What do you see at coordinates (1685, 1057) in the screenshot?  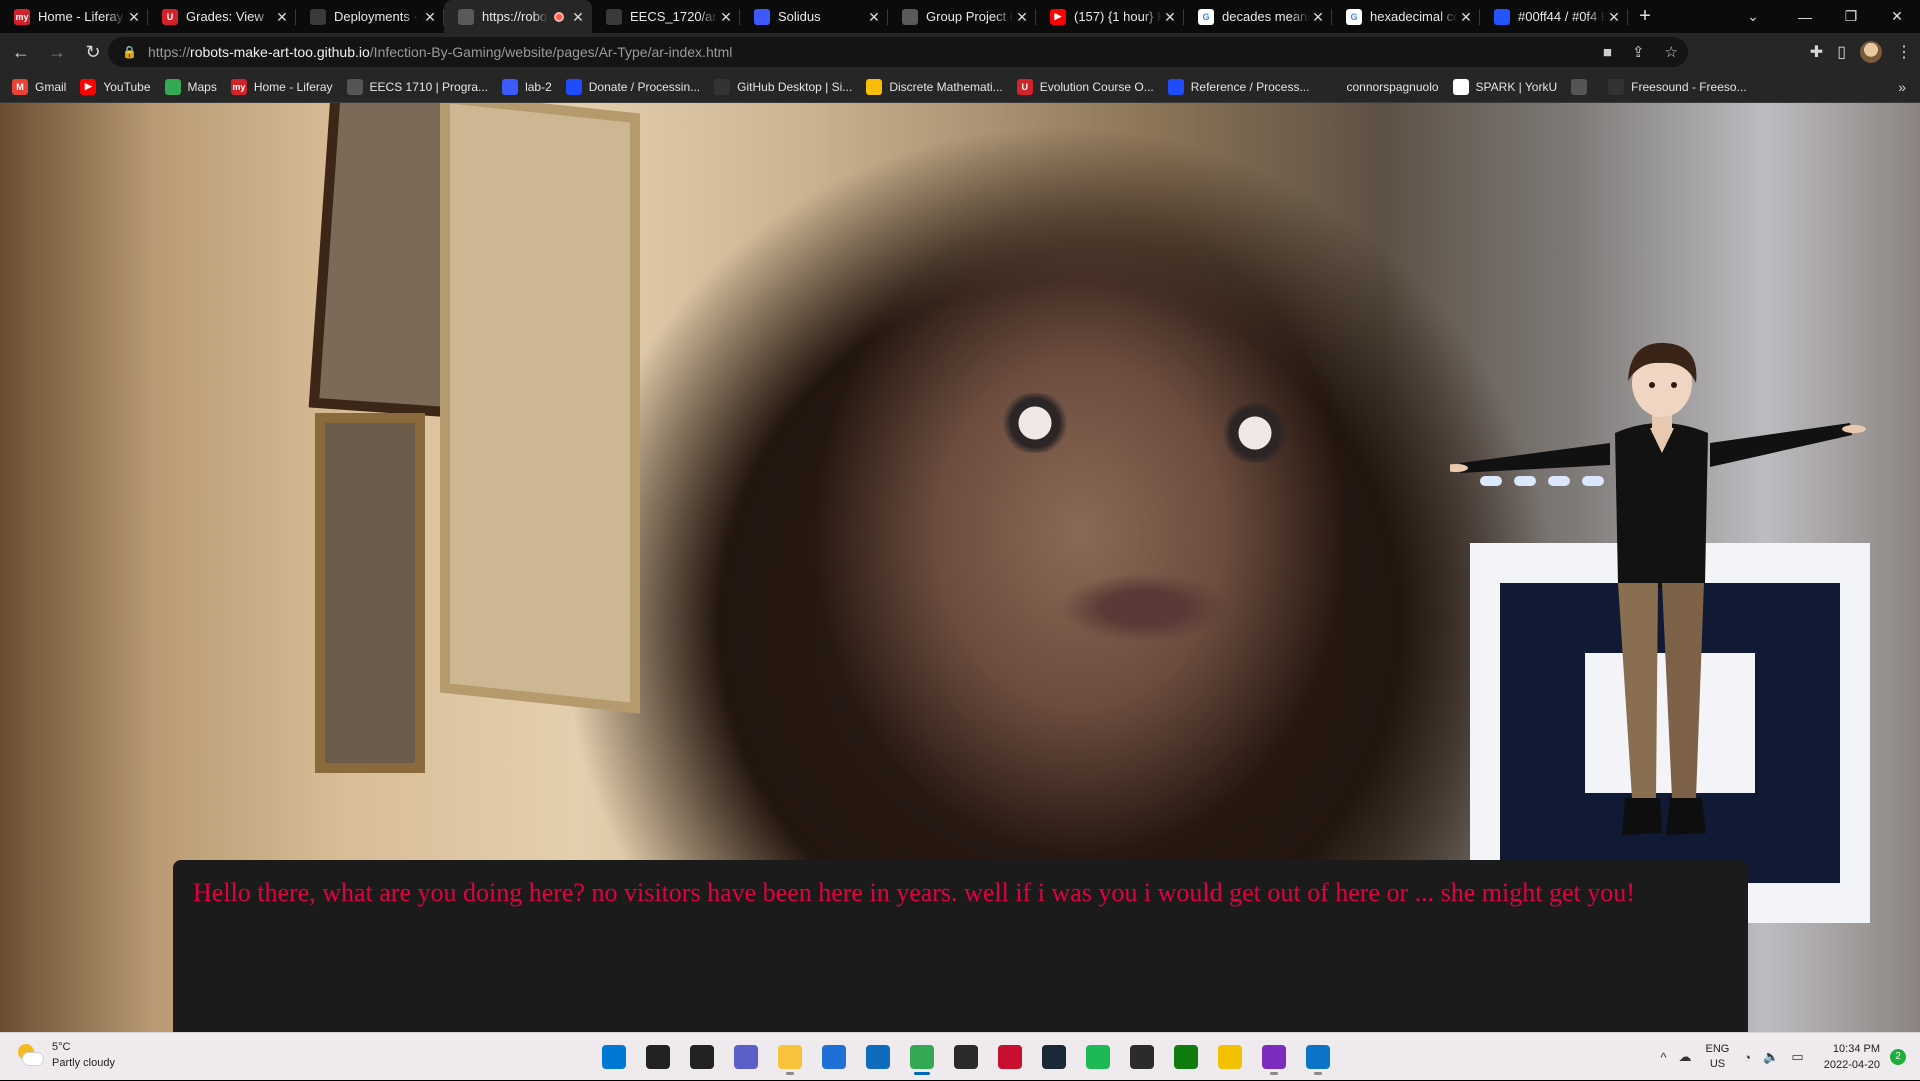 I see `onedrive-icon: ☁` at bounding box center [1685, 1057].